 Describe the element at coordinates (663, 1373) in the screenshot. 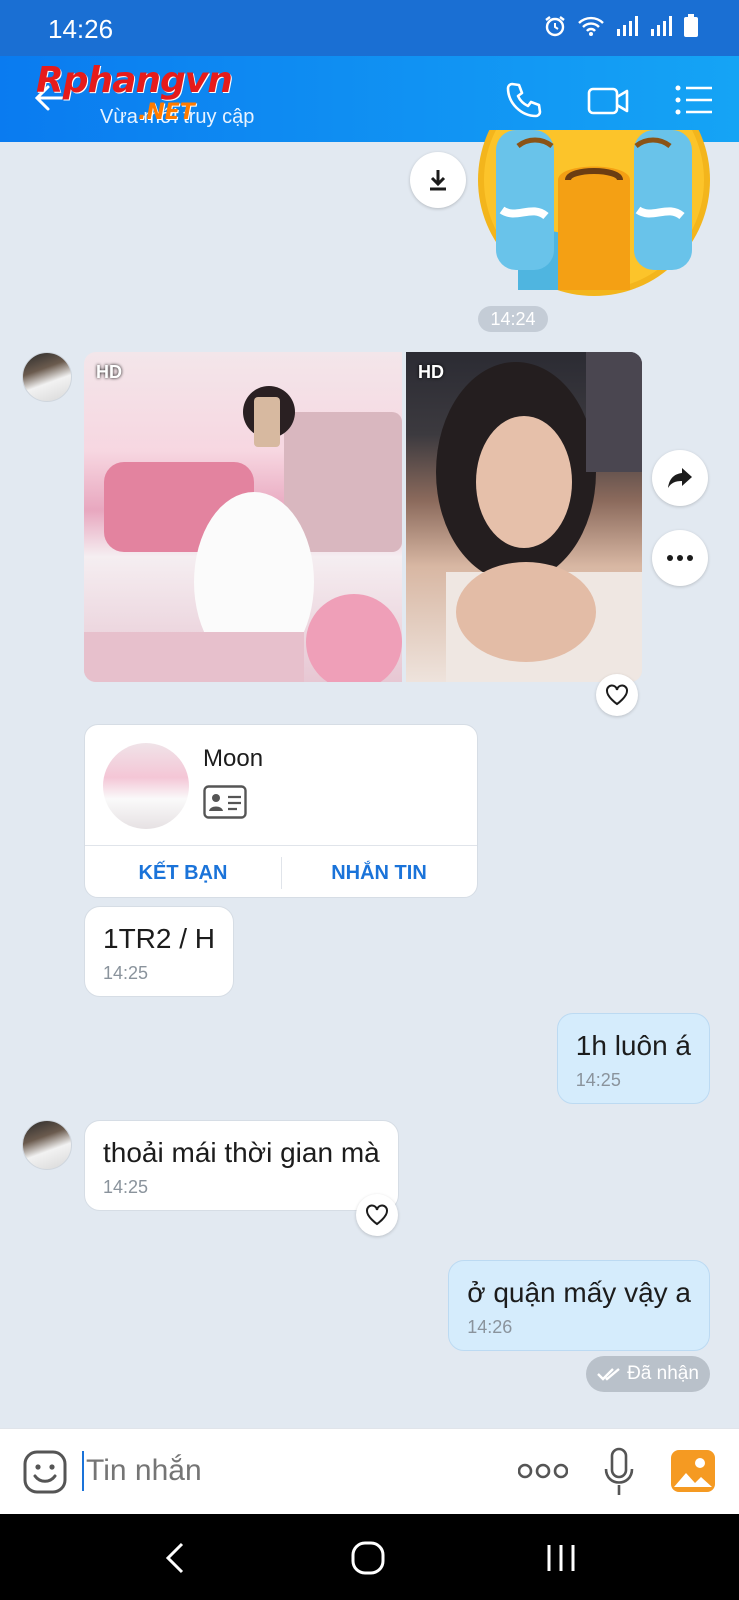

I see `delivery-status-text: Đã nhận` at that location.